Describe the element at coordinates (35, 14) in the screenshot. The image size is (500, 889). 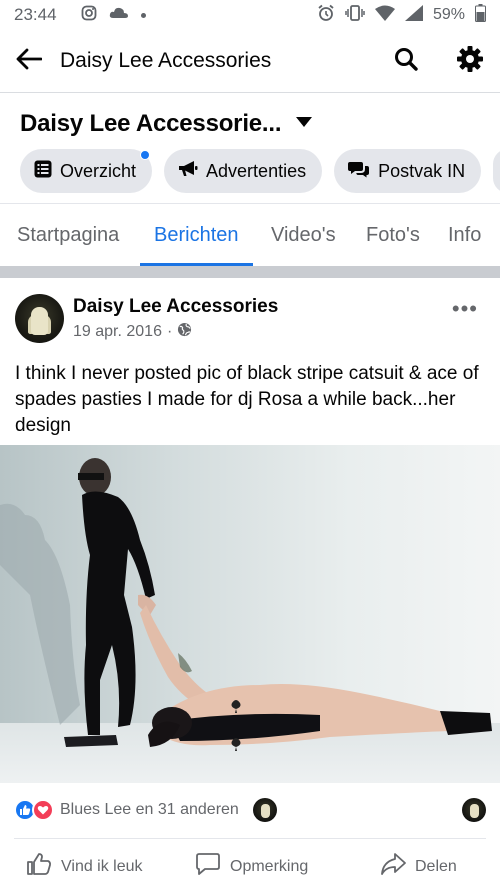
I see `status-time: 23:44` at that location.